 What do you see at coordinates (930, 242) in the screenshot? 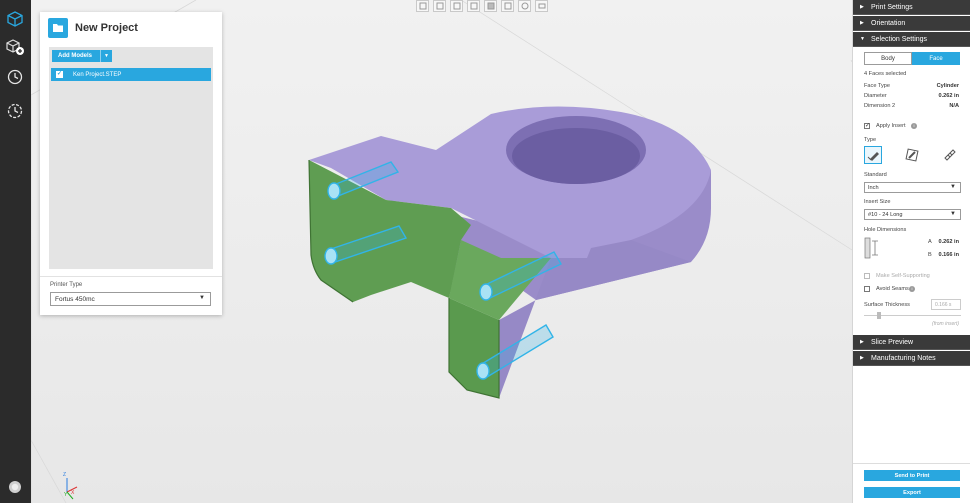
I see `hole-a-letter: A` at bounding box center [930, 242].